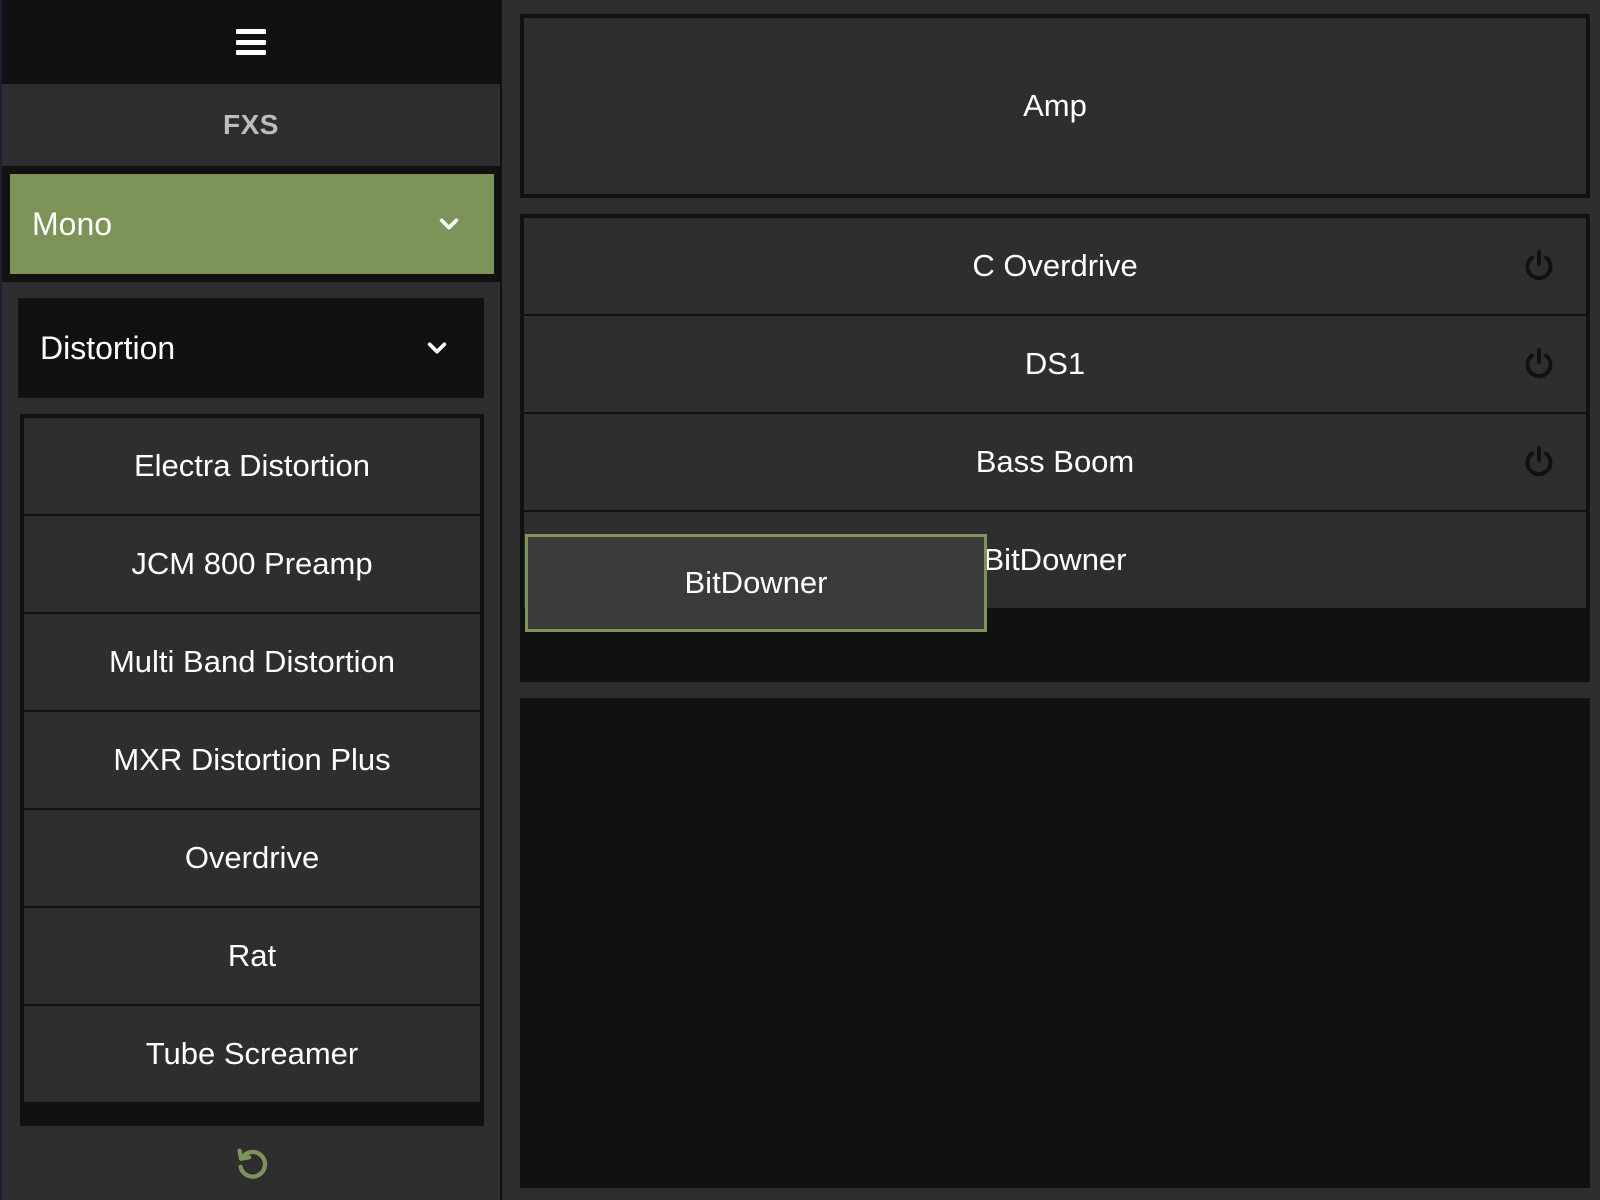 The height and width of the screenshot is (1200, 1600). I want to click on effect-item: Electra Distortion, so click(252, 466).